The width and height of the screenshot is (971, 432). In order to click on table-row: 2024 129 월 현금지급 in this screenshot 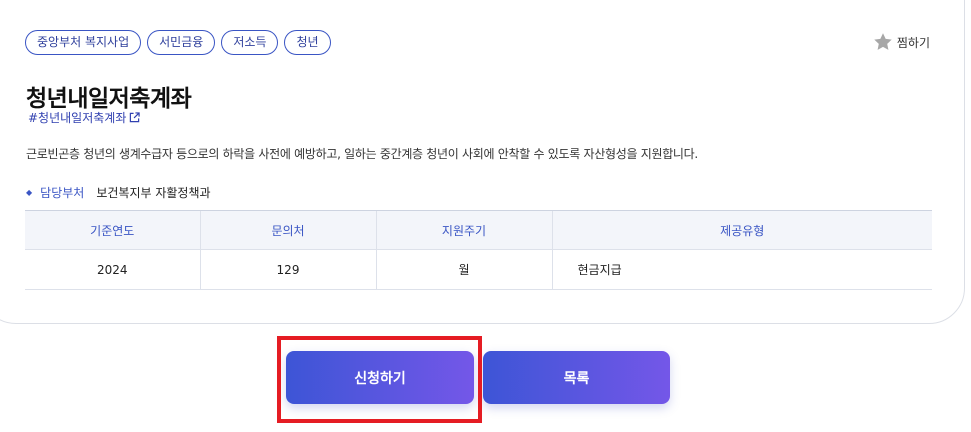, I will do `click(478, 269)`.